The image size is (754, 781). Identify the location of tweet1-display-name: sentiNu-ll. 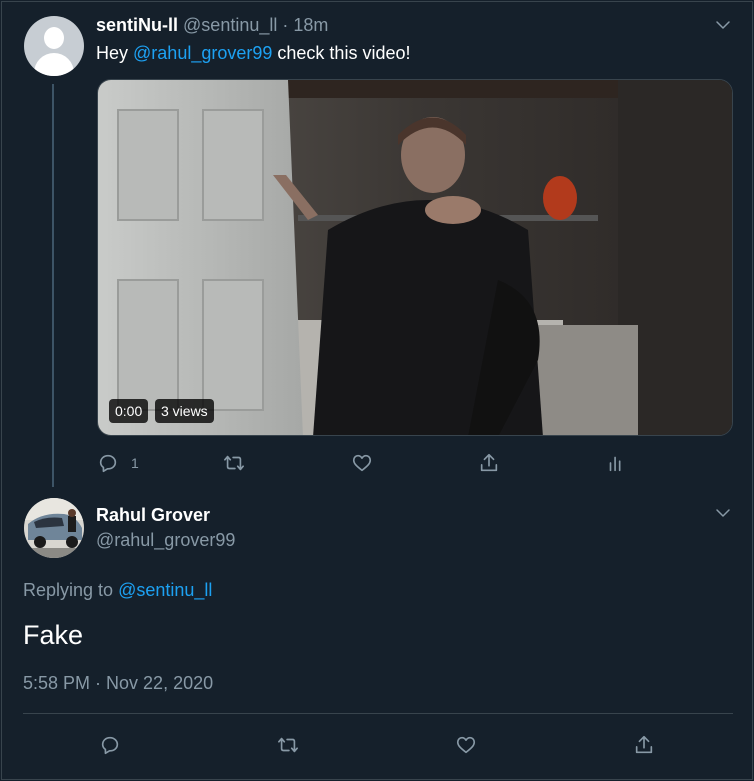
(137, 25).